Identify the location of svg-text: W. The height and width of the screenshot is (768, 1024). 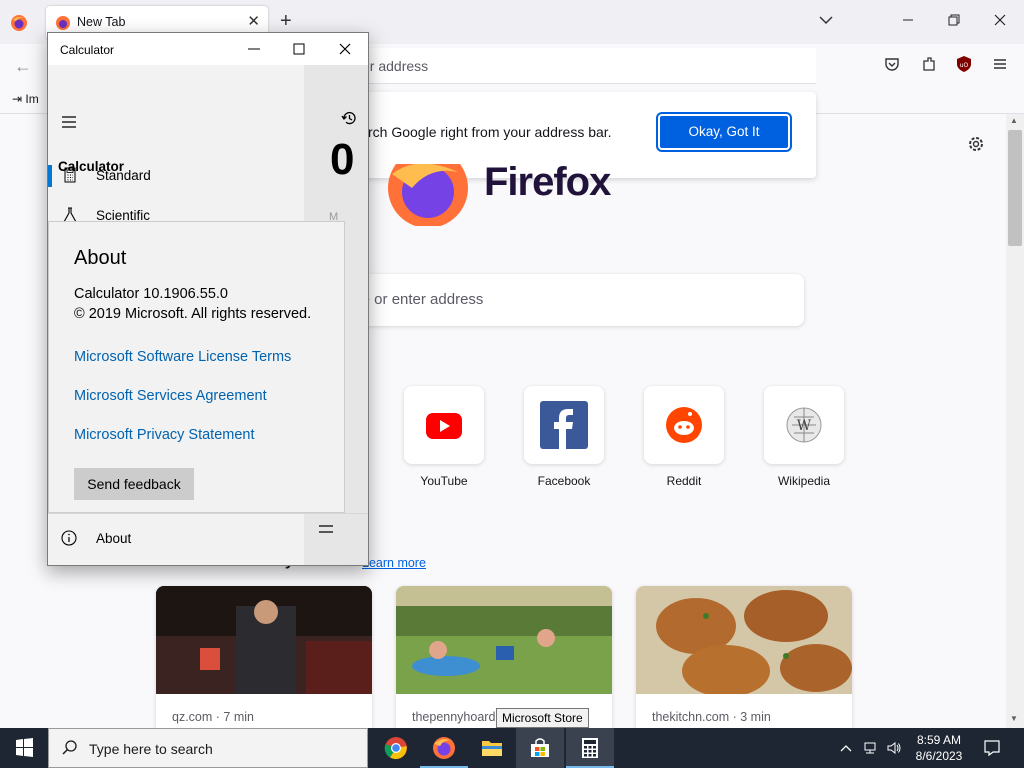
(804, 426).